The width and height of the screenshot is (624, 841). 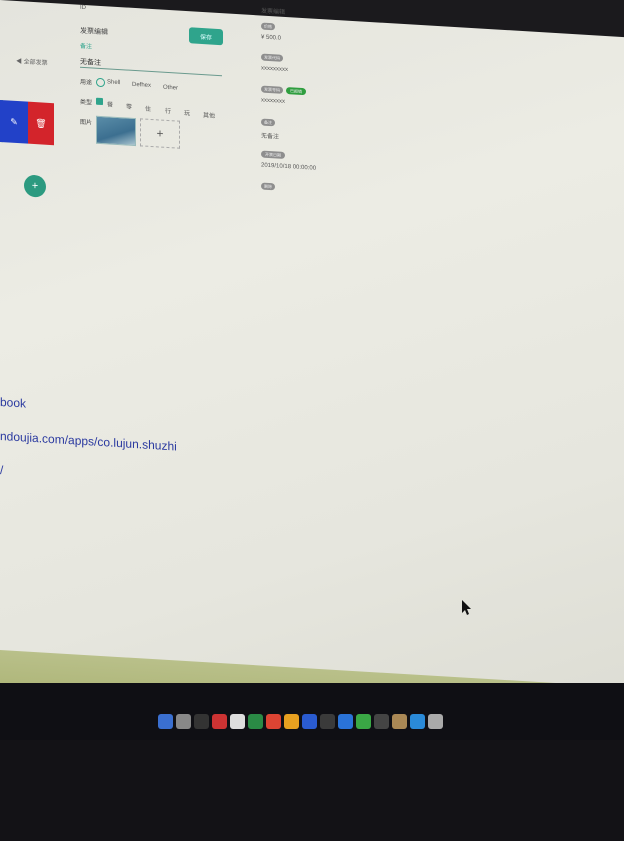 What do you see at coordinates (270, 137) in the screenshot?
I see `remark-value: 无备注` at bounding box center [270, 137].